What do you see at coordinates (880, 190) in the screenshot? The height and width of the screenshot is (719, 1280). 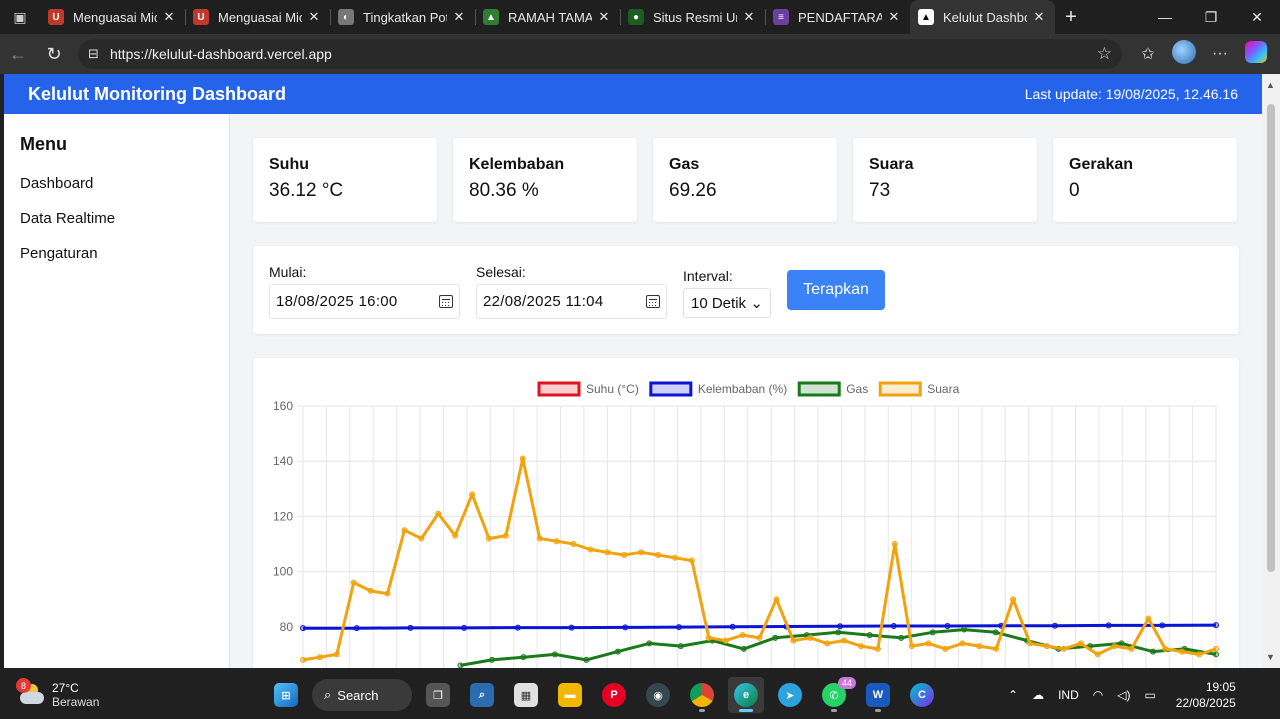 I see `card-value: 73` at bounding box center [880, 190].